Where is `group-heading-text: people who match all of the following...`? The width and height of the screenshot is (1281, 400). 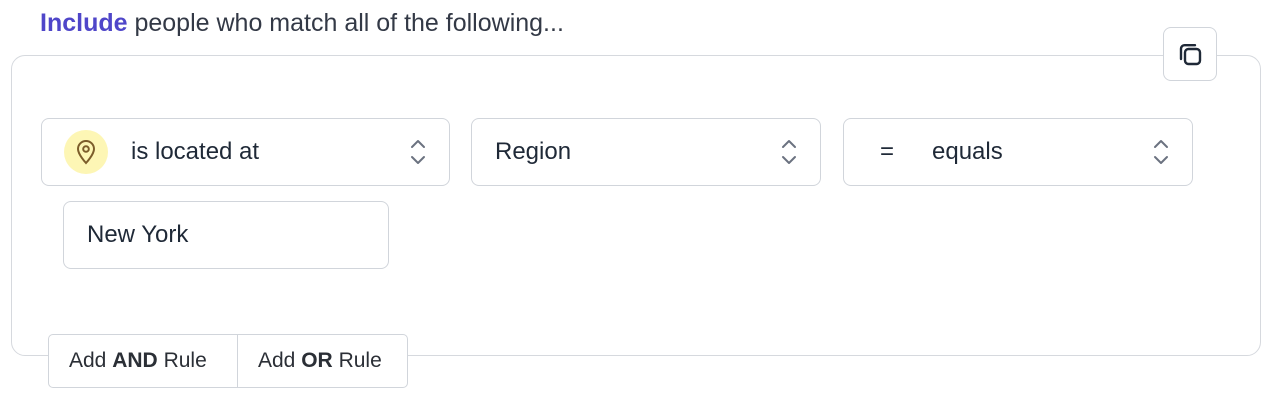 group-heading-text: people who match all of the following... is located at coordinates (349, 23).